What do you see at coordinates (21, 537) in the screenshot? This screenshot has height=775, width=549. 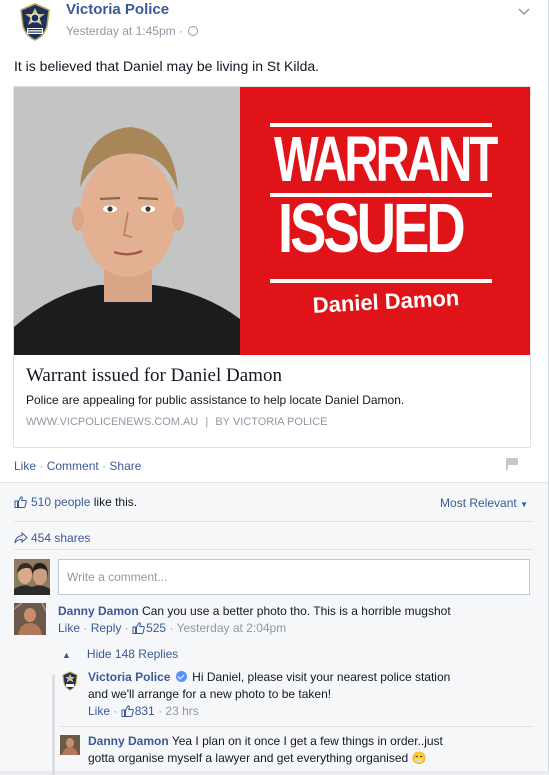 I see `share-arrow-icon` at bounding box center [21, 537].